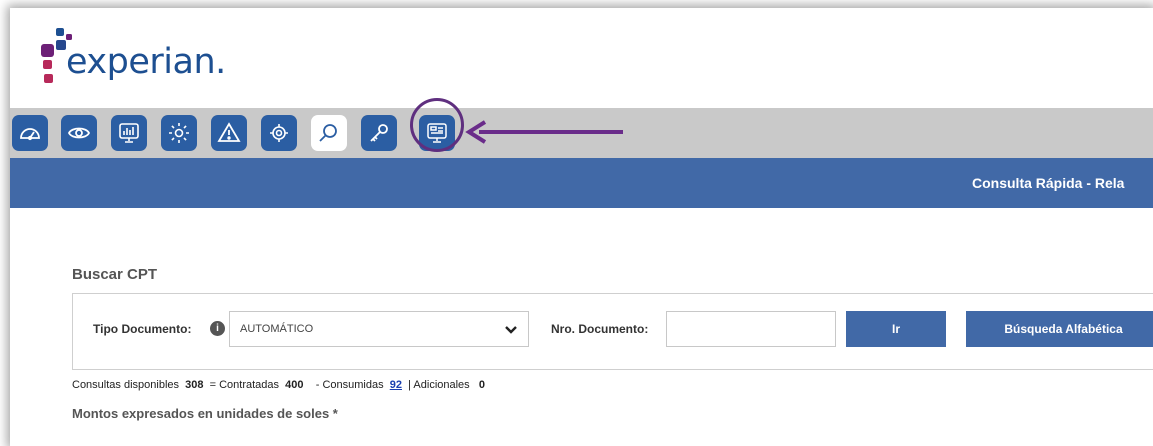  Describe the element at coordinates (896, 329) in the screenshot. I see `ir-button: Ir` at that location.